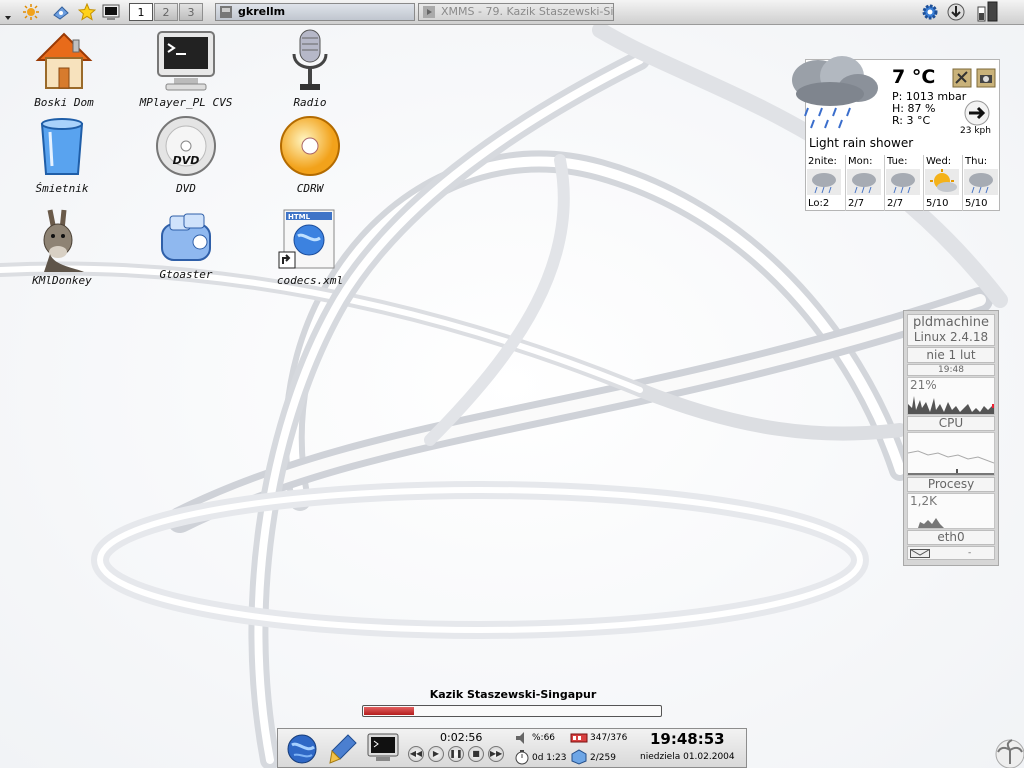 The width and height of the screenshot is (1024, 768). I want to click on memory-icon, so click(579, 738).